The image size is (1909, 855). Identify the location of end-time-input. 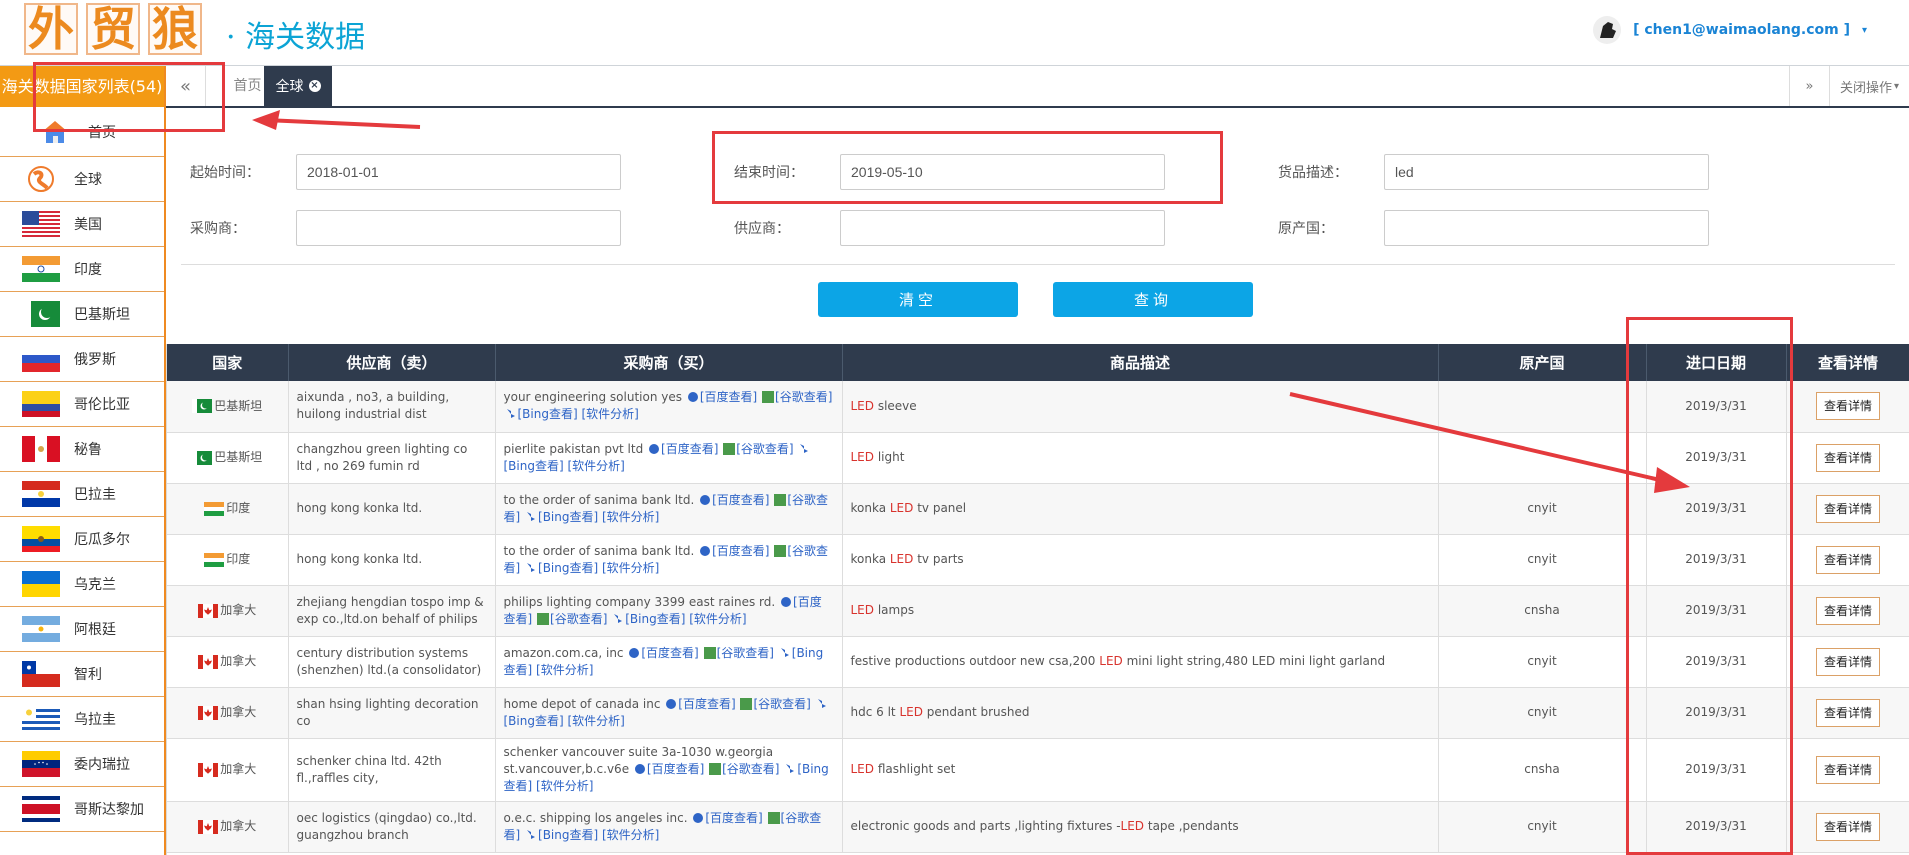
(1002, 172).